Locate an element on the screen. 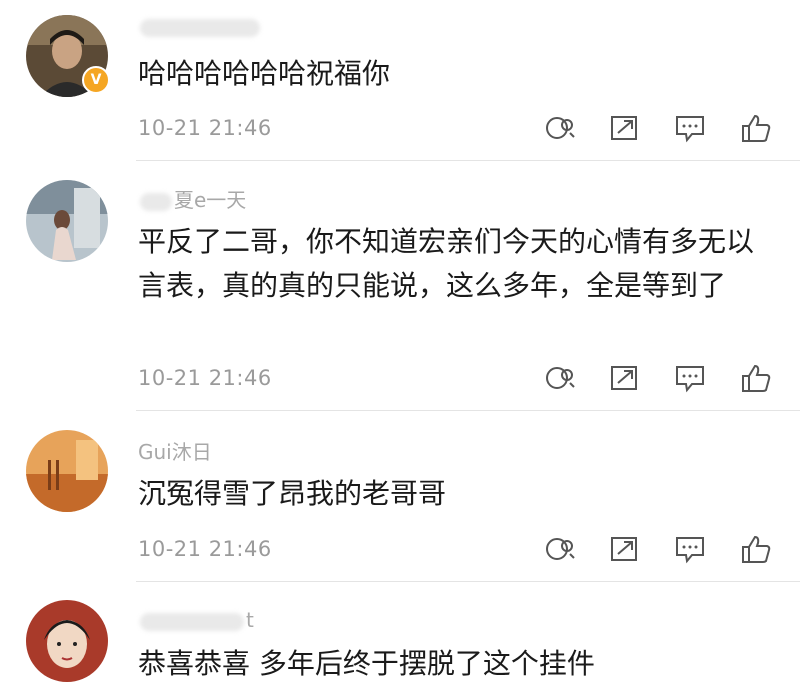  comment-text: 沉冤得雪了昂我的老哥哥 is located at coordinates (292, 493).